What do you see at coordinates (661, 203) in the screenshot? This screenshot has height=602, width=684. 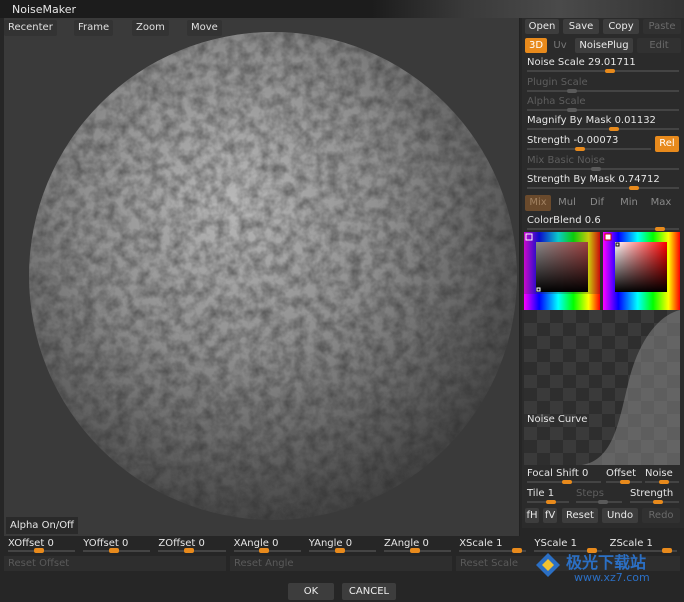 I see `blend-max-button: Max` at bounding box center [661, 203].